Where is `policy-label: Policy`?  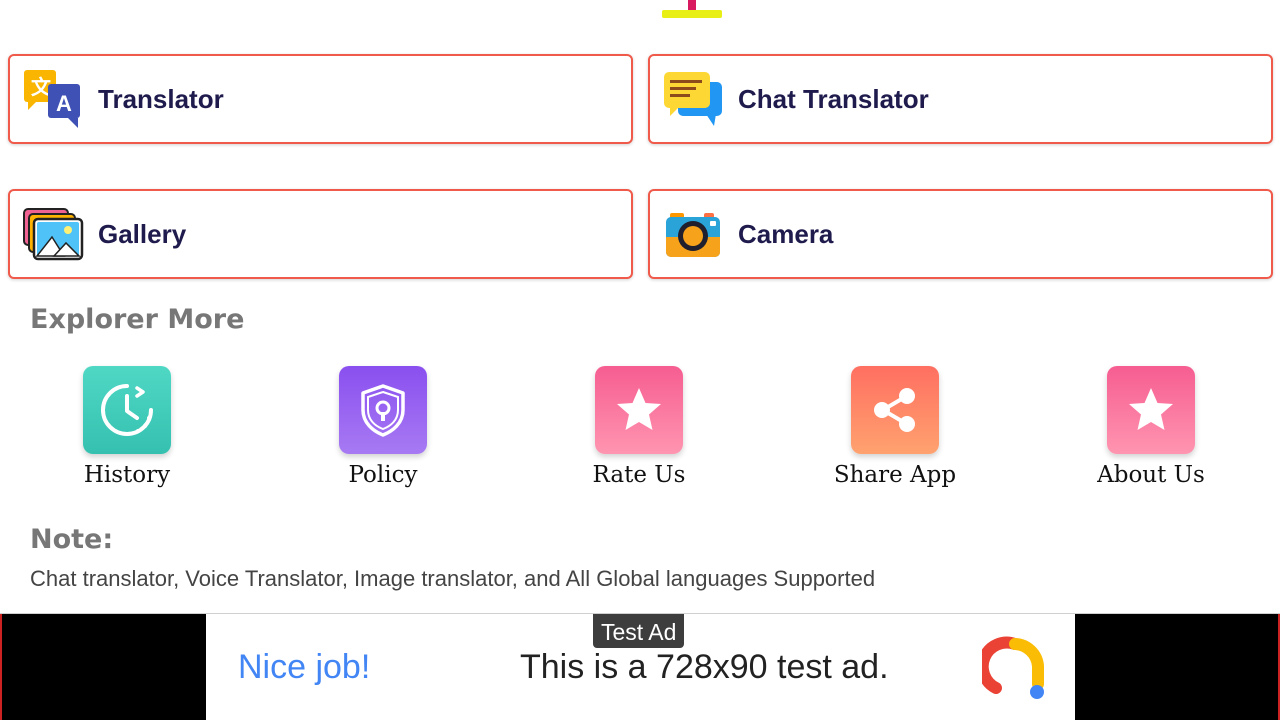 policy-label: Policy is located at coordinates (383, 475).